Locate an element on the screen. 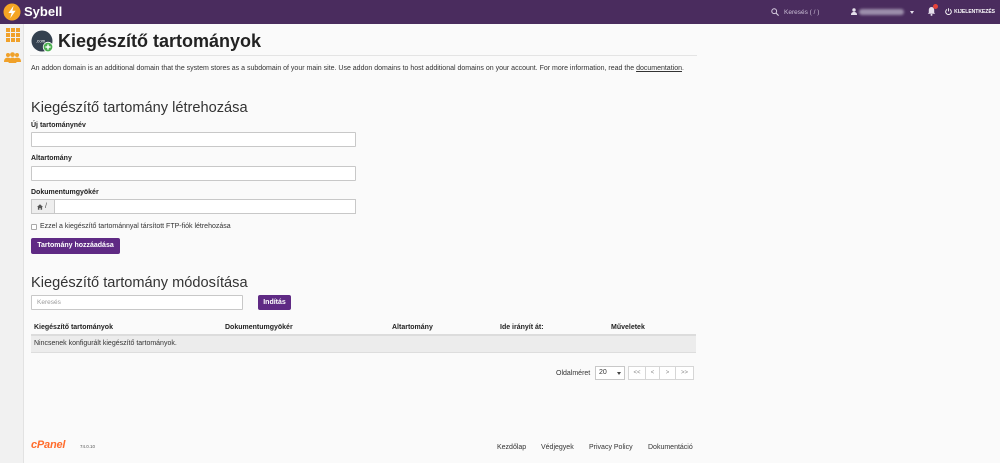 This screenshot has width=1000, height=463. column-header-document-root: Dokumentumgyökér is located at coordinates (305, 327).